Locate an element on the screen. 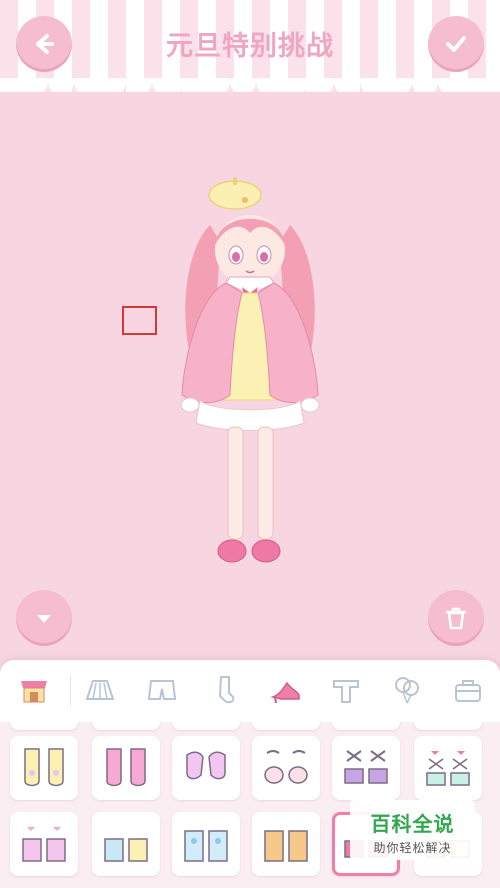 The width and height of the screenshot is (500, 888). shop-icon is located at coordinates (34, 692).